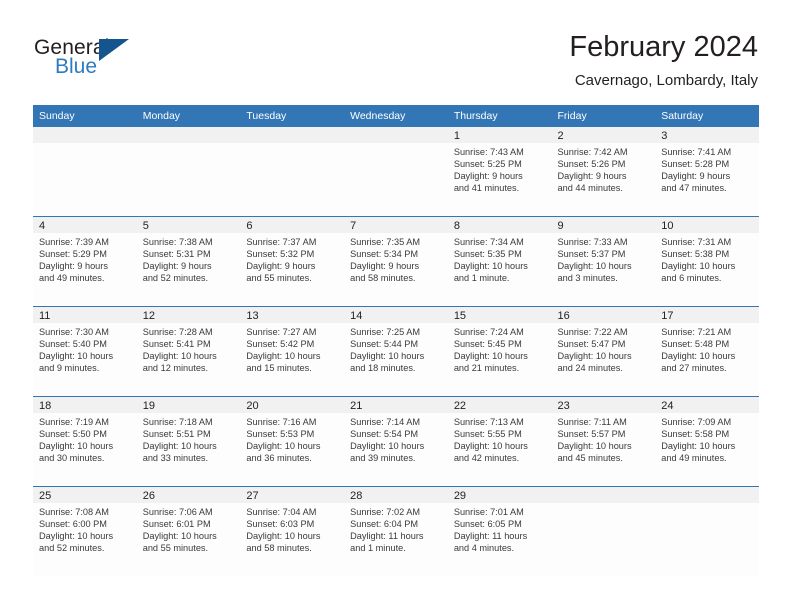  I want to click on sunset-text: Sunset: 5:31 PM, so click(176, 254).